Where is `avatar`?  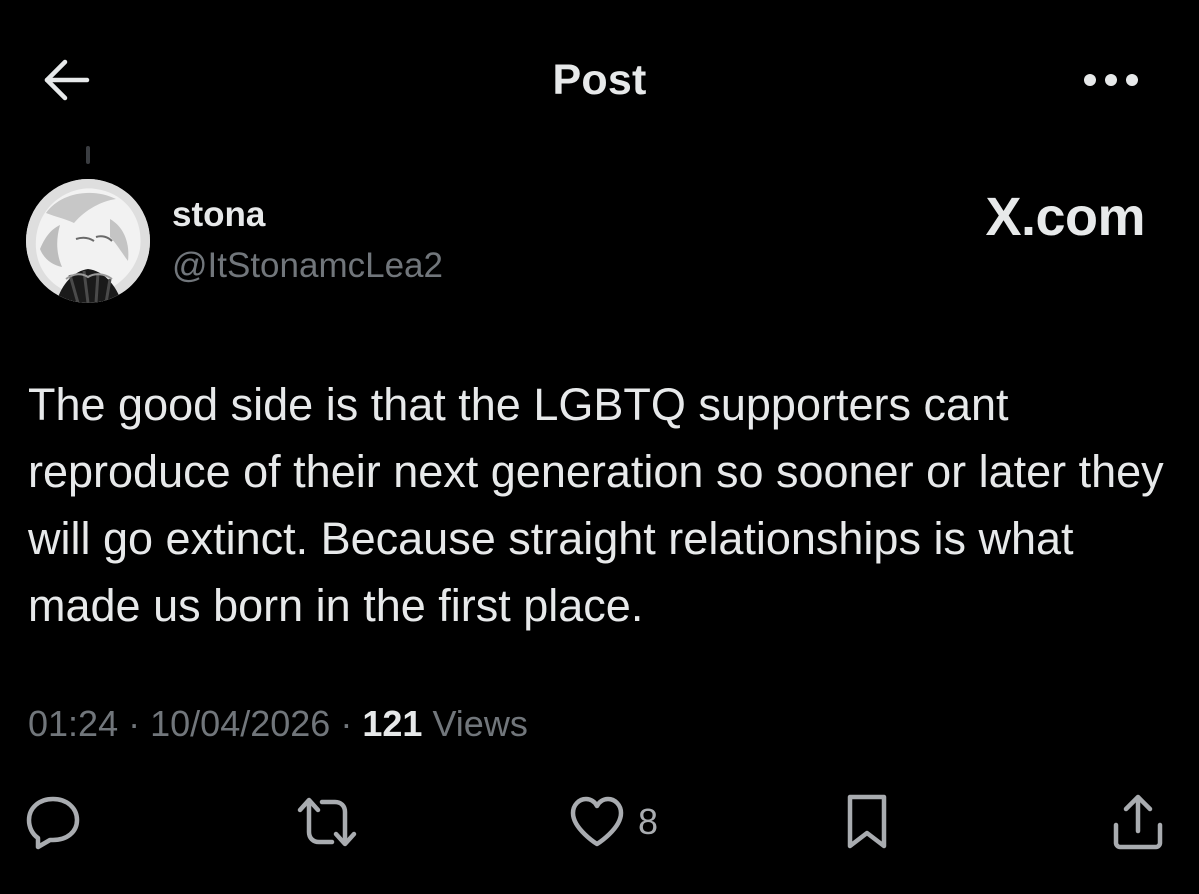
avatar is located at coordinates (88, 241).